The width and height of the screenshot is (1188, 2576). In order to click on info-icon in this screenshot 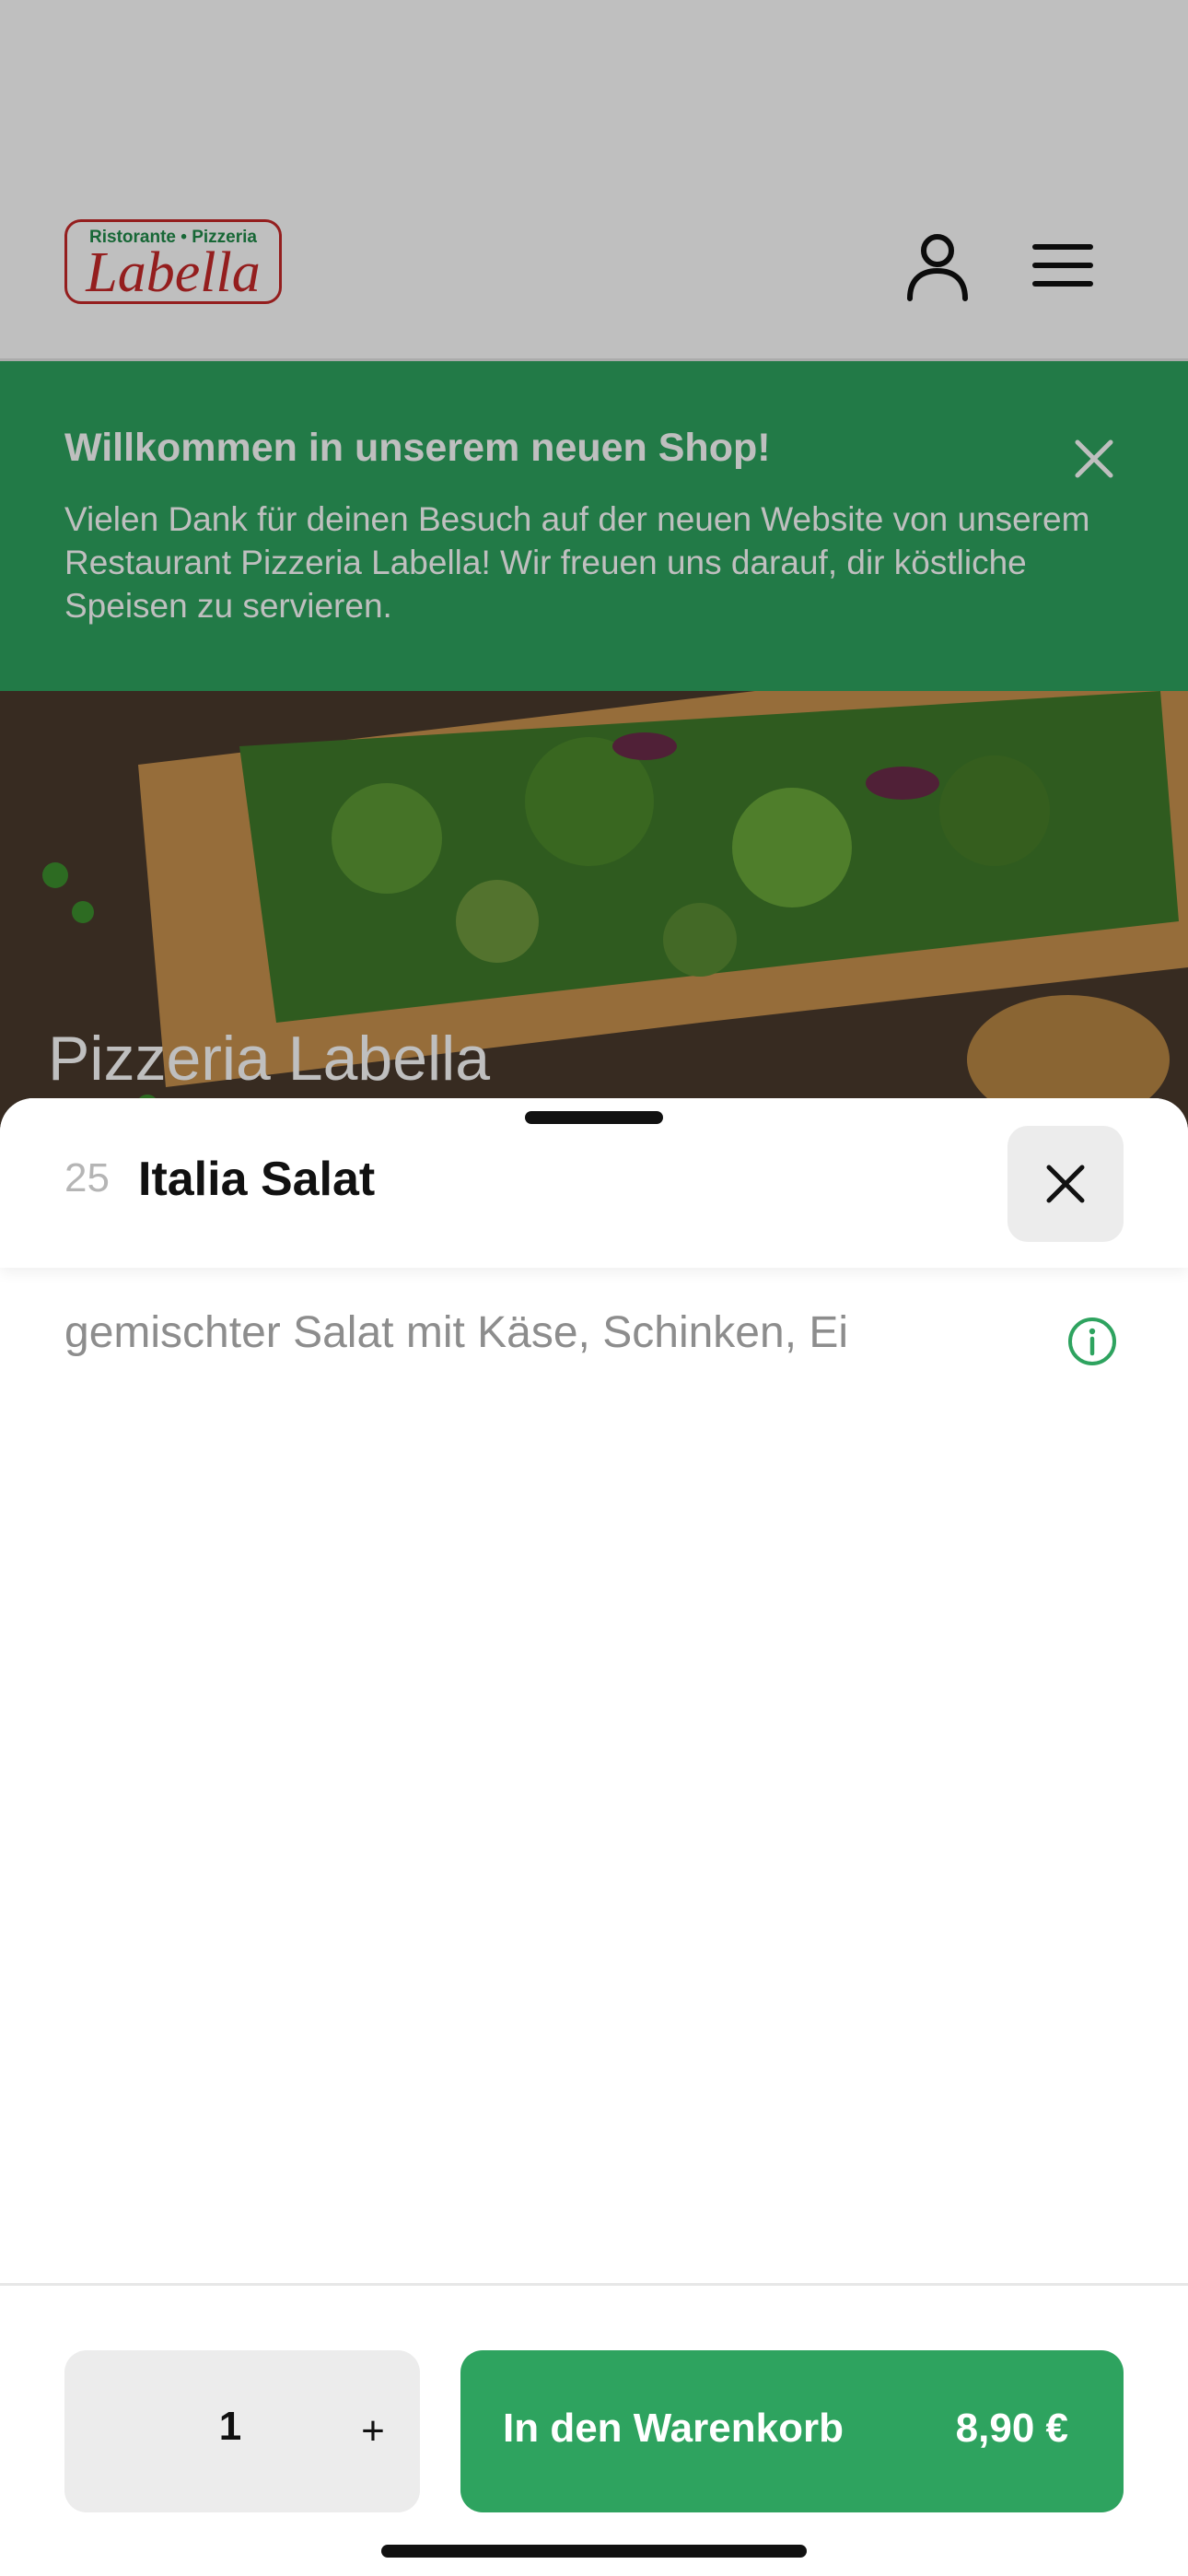, I will do `click(1092, 1341)`.